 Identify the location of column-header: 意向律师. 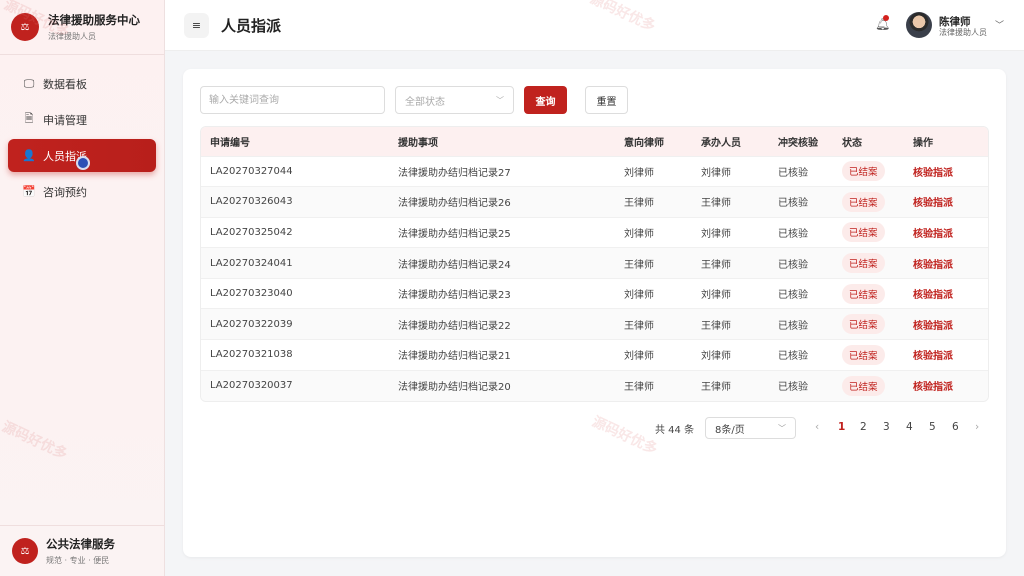
(644, 143).